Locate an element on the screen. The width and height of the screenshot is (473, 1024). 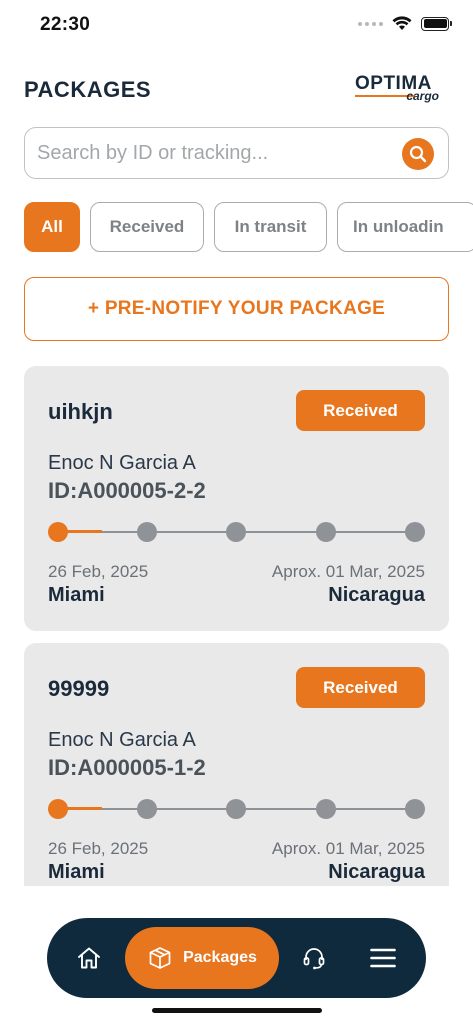
home-icon is located at coordinates (89, 958).